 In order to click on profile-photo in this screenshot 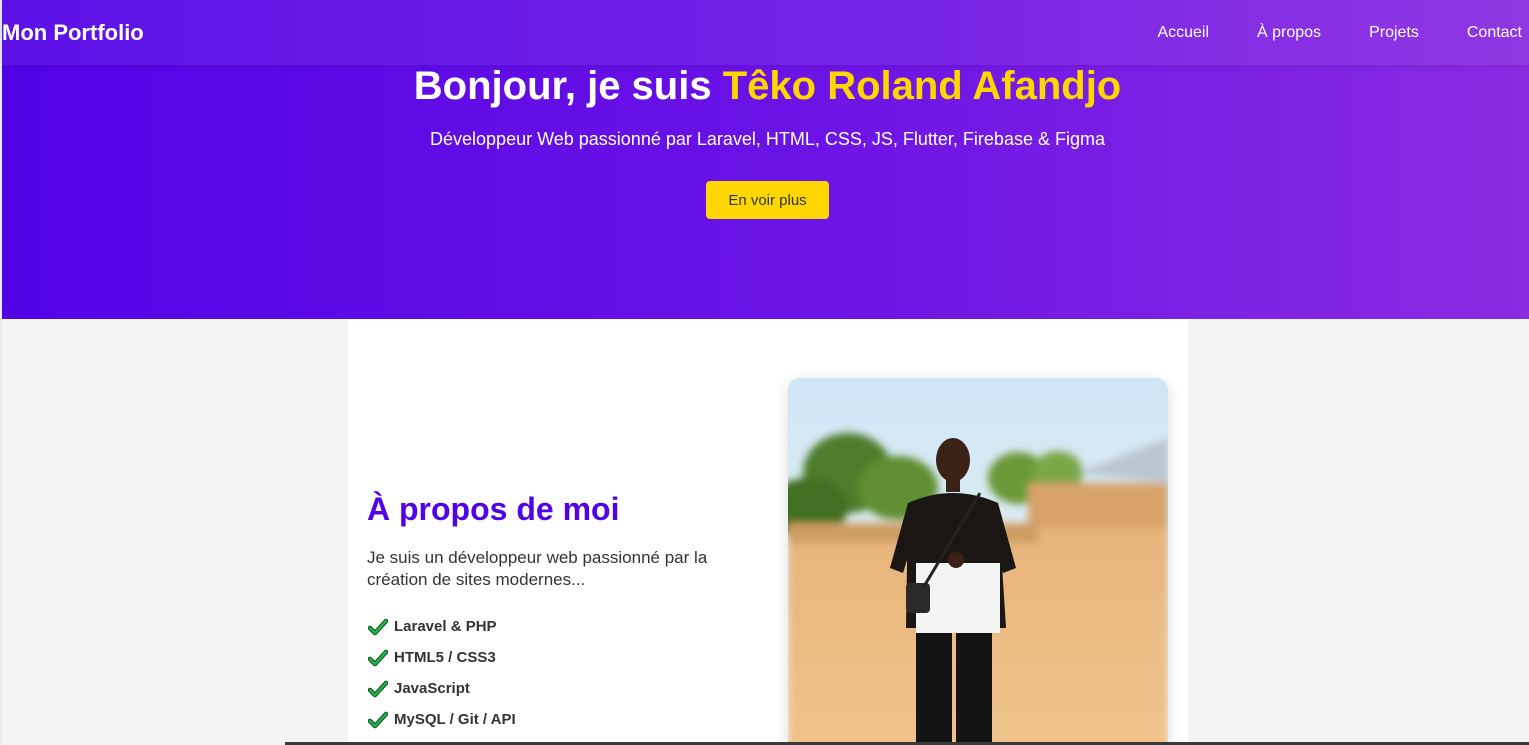, I will do `click(978, 561)`.